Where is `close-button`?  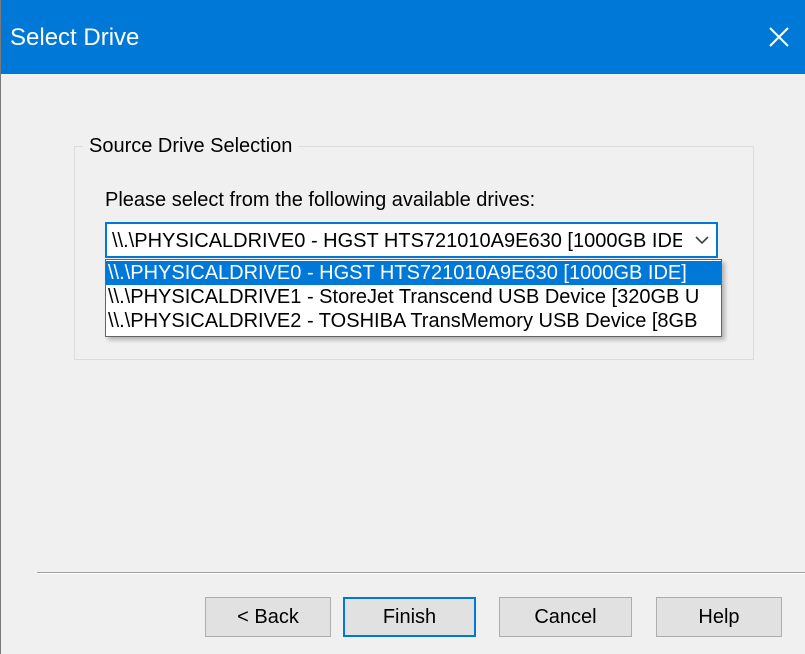 close-button is located at coordinates (778, 37).